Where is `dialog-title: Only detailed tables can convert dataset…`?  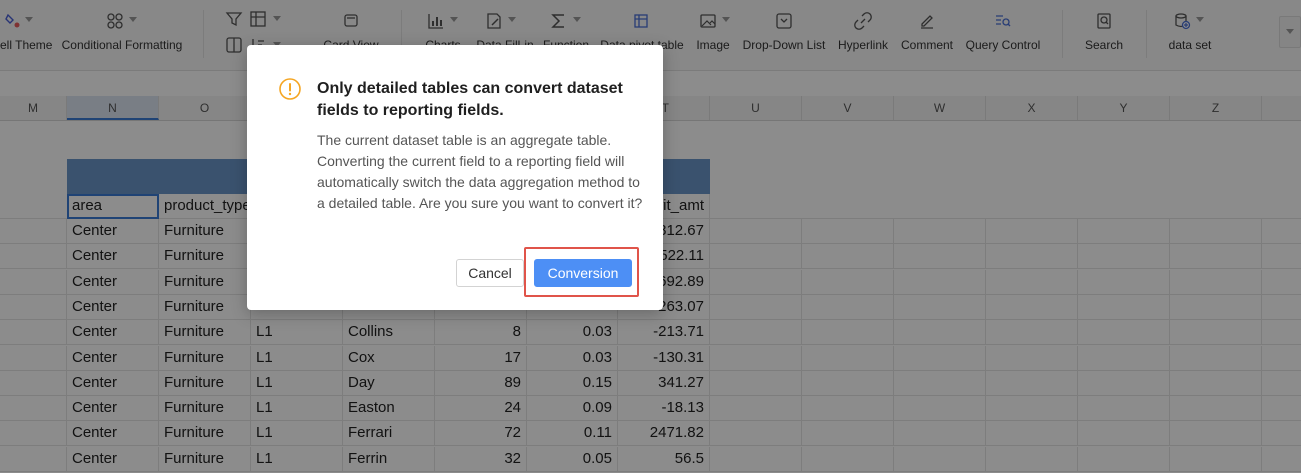
dialog-title: Only detailed tables can convert dataset… is located at coordinates (470, 99).